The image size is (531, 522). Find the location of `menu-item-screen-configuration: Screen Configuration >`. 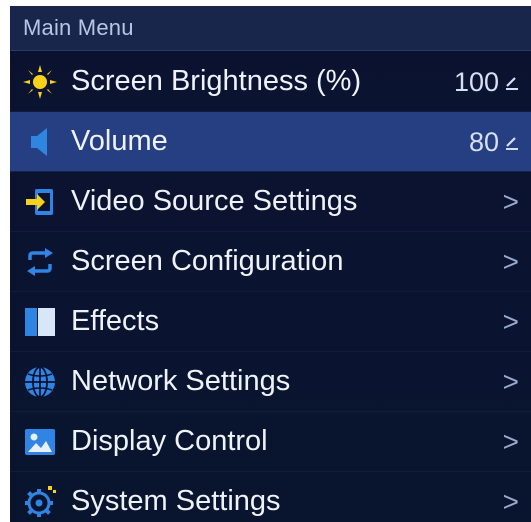

menu-item-screen-configuration: Screen Configuration > is located at coordinates (270, 262).